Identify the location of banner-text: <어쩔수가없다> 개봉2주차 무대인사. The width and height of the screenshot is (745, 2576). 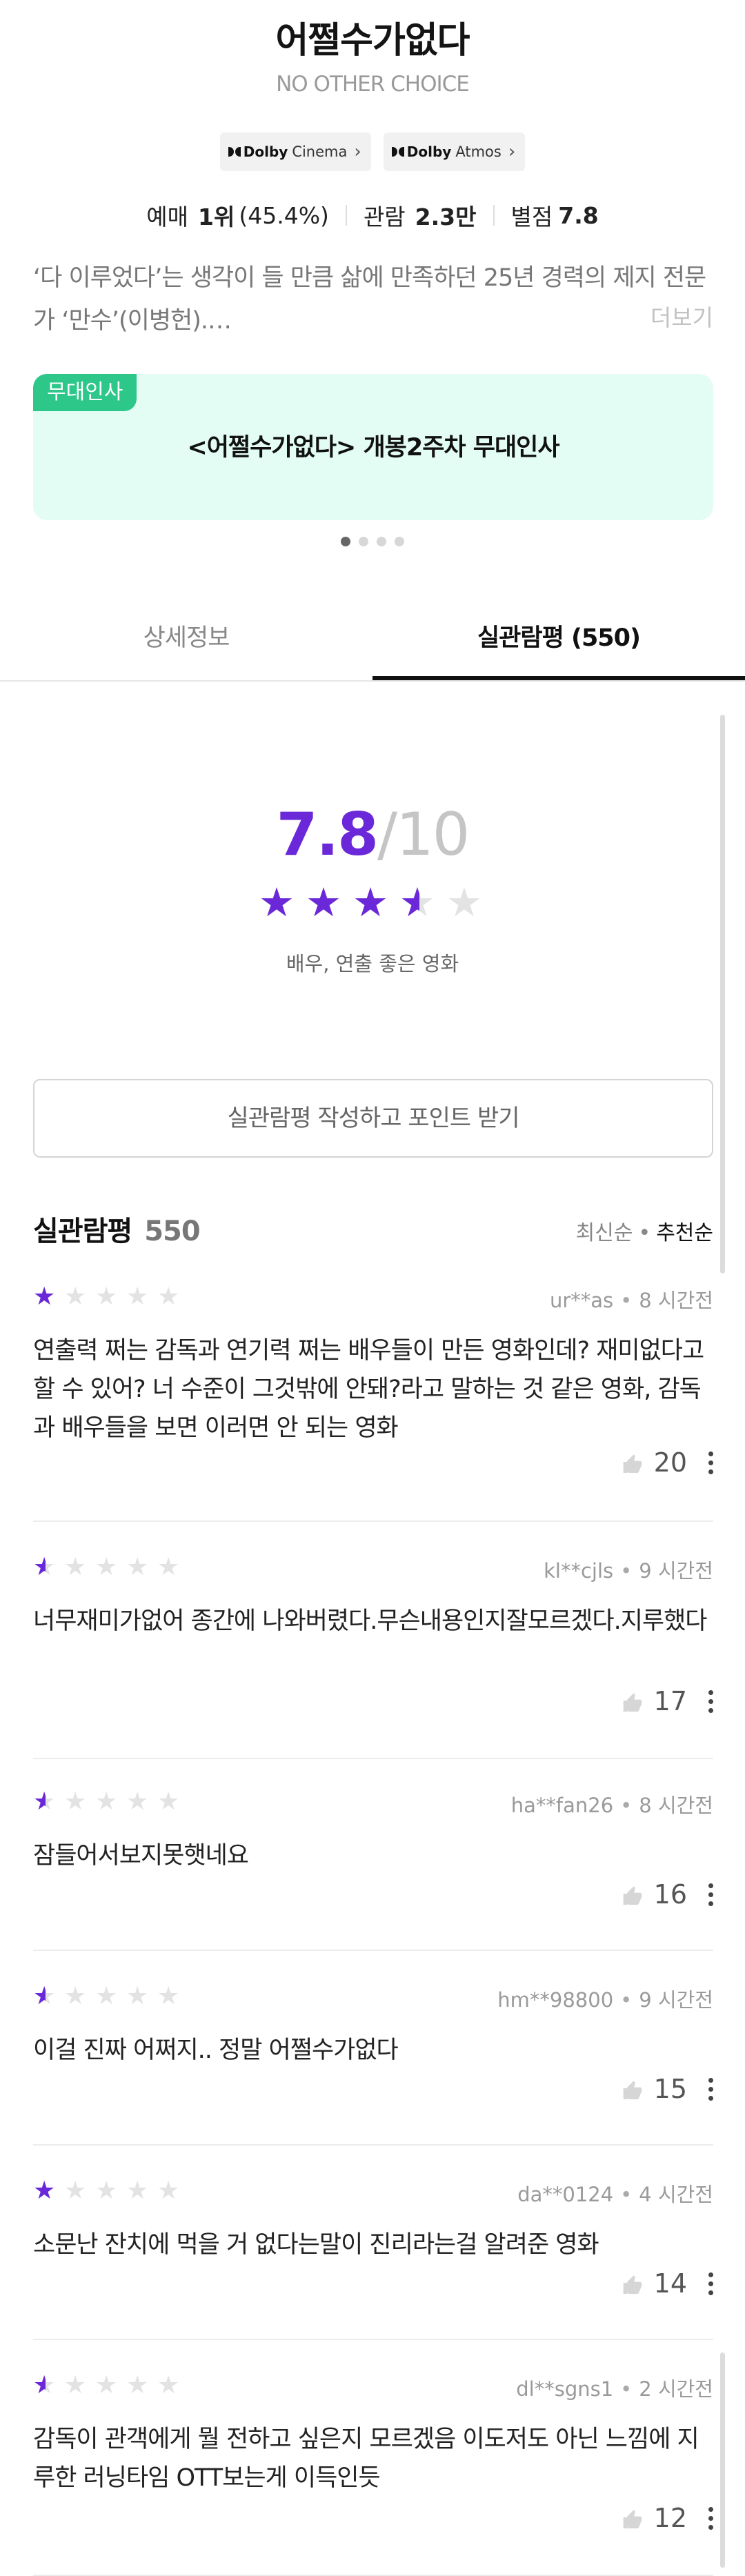
(373, 448).